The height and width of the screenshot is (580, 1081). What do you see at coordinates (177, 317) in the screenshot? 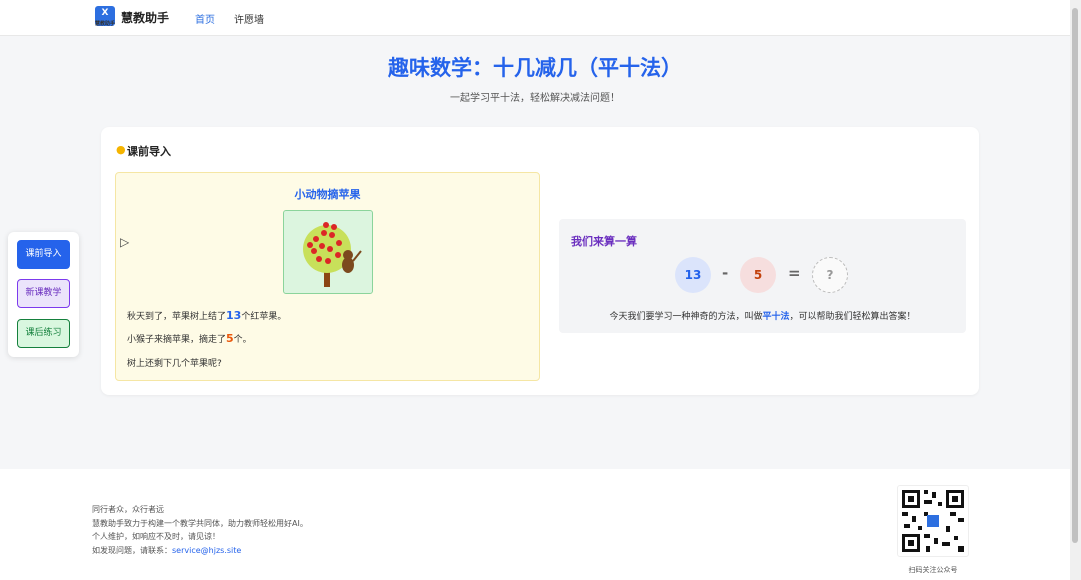
I see `story-line-1-text: 秋天到了，苹果树上结了` at bounding box center [177, 317].